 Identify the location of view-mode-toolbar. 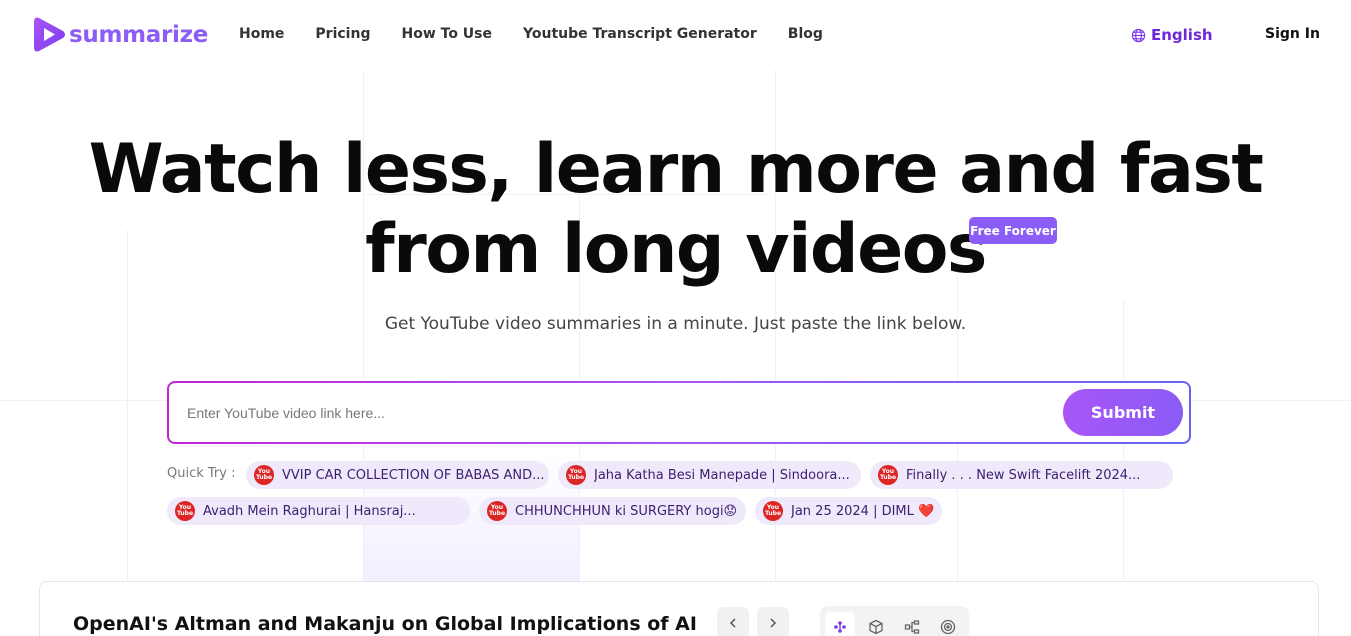
(894, 621).